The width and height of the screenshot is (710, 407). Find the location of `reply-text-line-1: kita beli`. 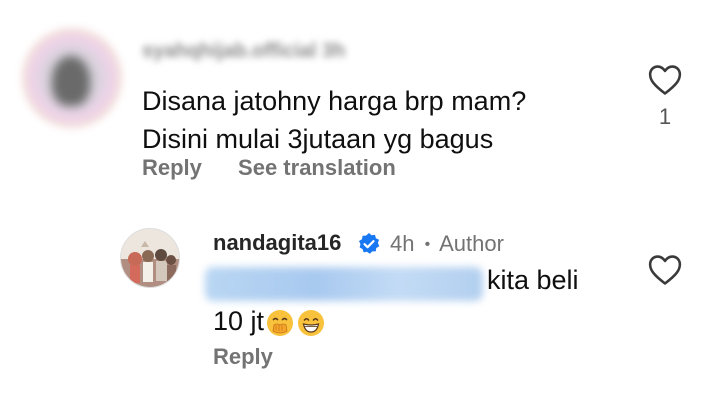

reply-text-line-1: kita beli is located at coordinates (533, 280).